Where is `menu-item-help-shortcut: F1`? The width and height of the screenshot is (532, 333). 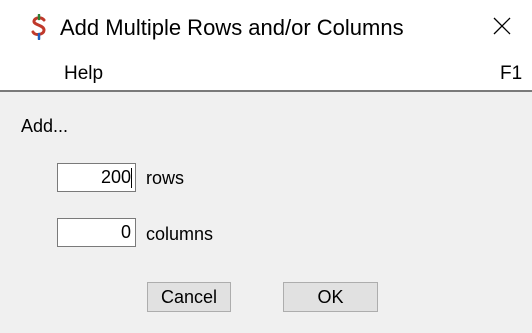
menu-item-help-shortcut: F1 is located at coordinates (511, 73).